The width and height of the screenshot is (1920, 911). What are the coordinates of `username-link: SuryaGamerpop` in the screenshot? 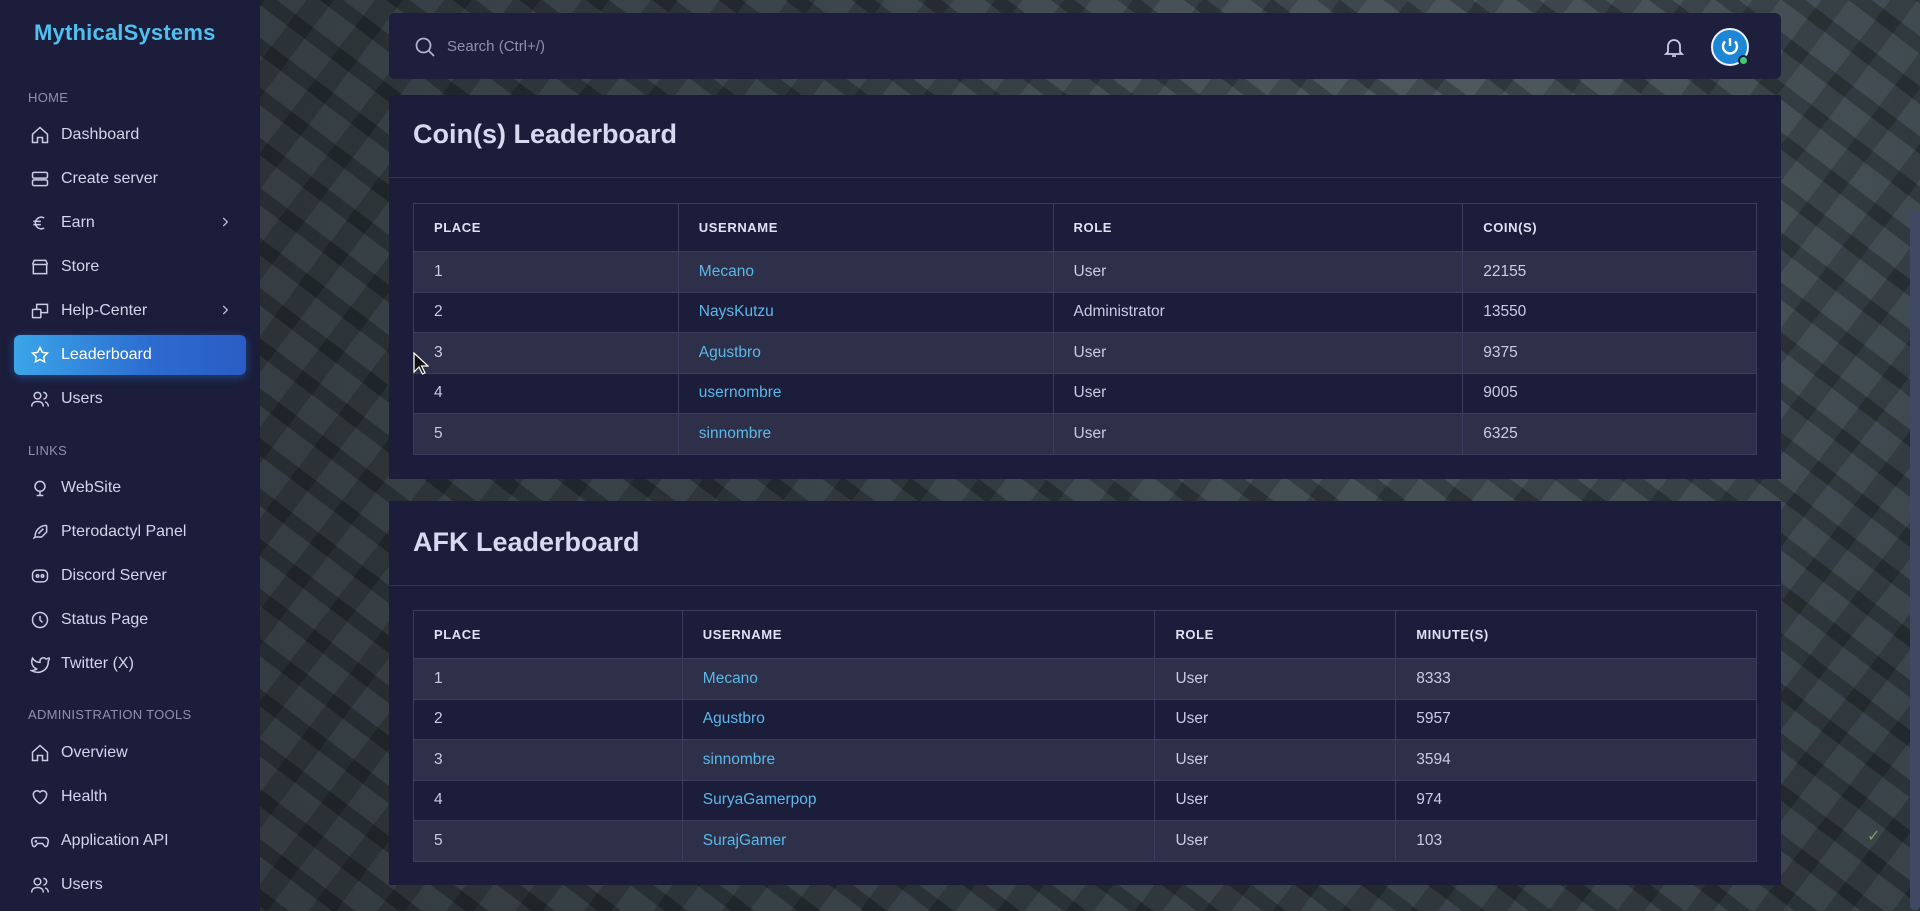 It's located at (918, 800).